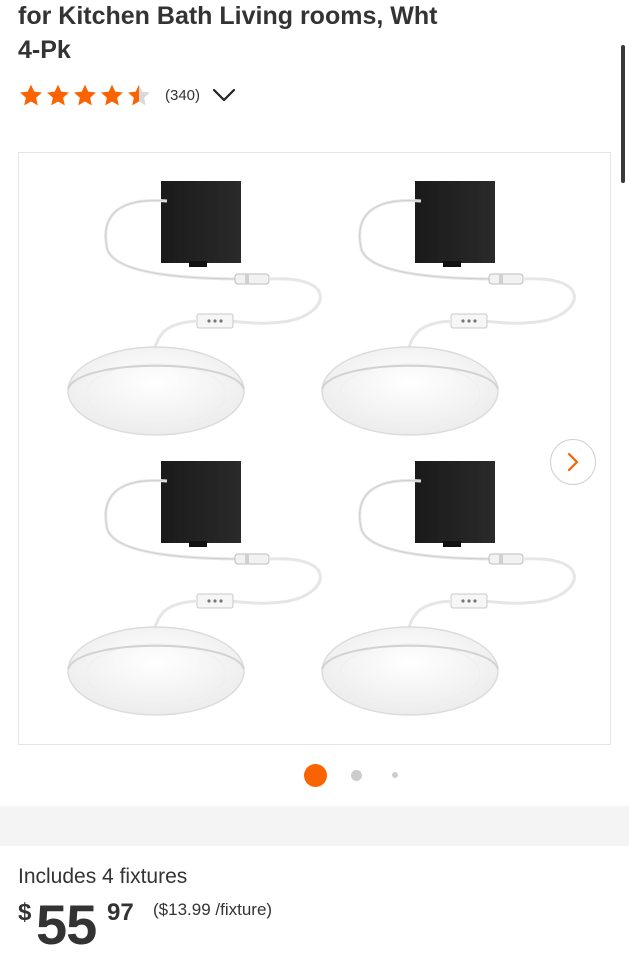 The width and height of the screenshot is (629, 960). What do you see at coordinates (313, 33) in the screenshot?
I see `product-title: for Kitchen Bath Living rooms, Wht 4-Pk` at bounding box center [313, 33].